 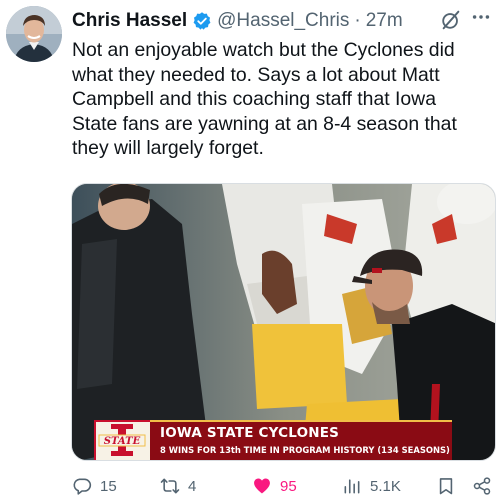 I want to click on bookmark-button, so click(x=450, y=486).